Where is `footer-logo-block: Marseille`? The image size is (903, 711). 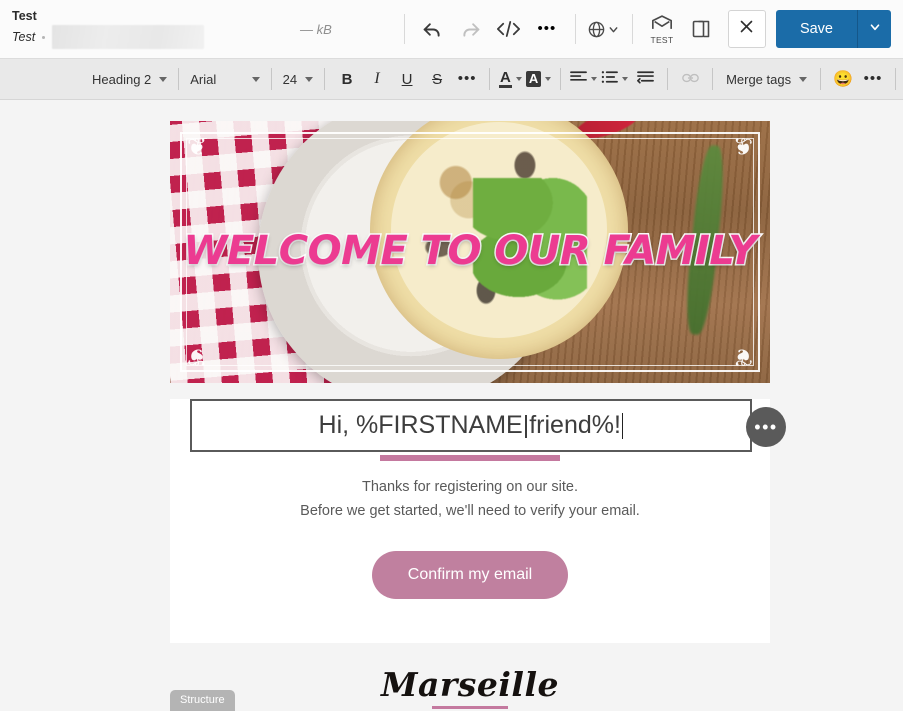 footer-logo-block: Marseille is located at coordinates (470, 676).